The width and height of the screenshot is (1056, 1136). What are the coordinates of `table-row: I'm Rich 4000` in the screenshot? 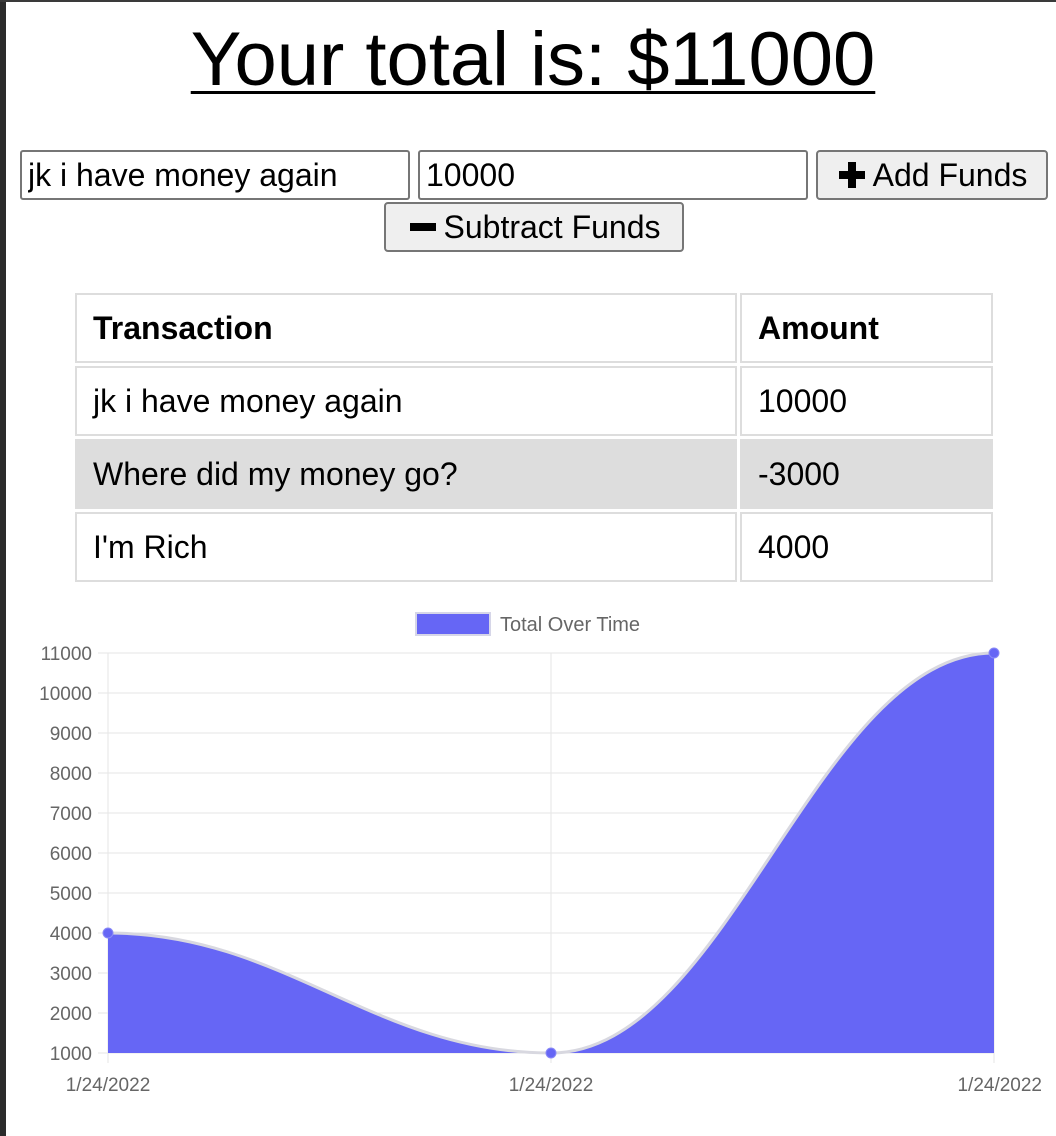 It's located at (534, 547).